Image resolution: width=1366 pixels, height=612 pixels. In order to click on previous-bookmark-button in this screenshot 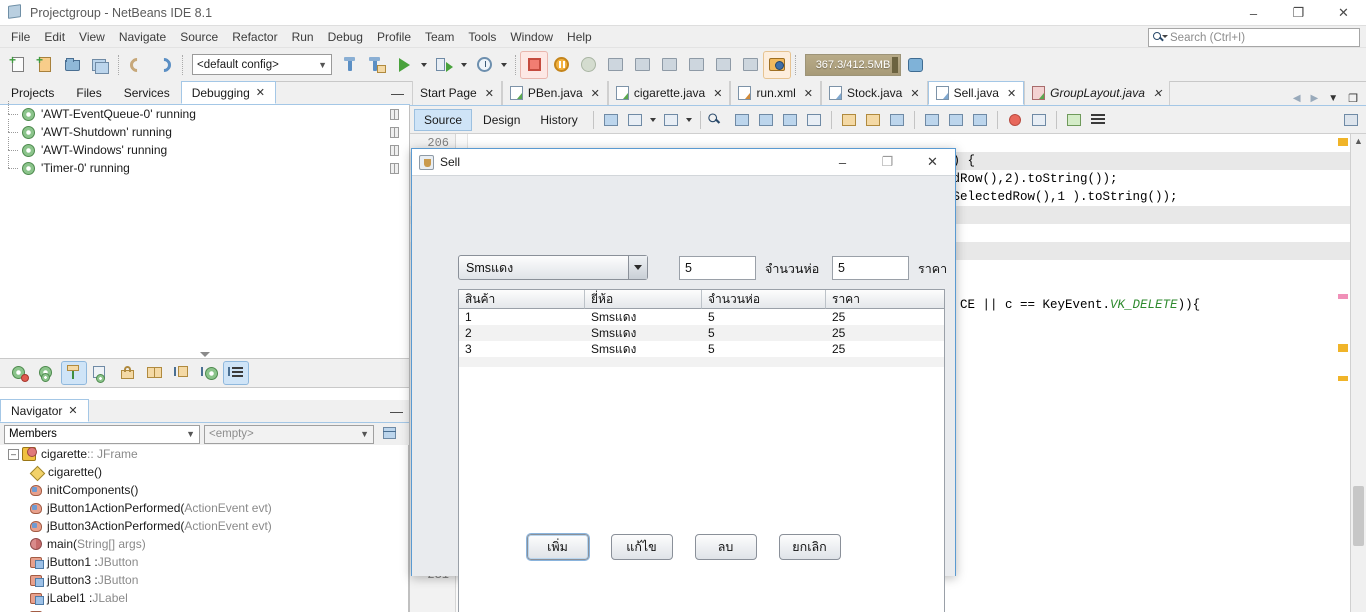, I will do `click(742, 119)`.